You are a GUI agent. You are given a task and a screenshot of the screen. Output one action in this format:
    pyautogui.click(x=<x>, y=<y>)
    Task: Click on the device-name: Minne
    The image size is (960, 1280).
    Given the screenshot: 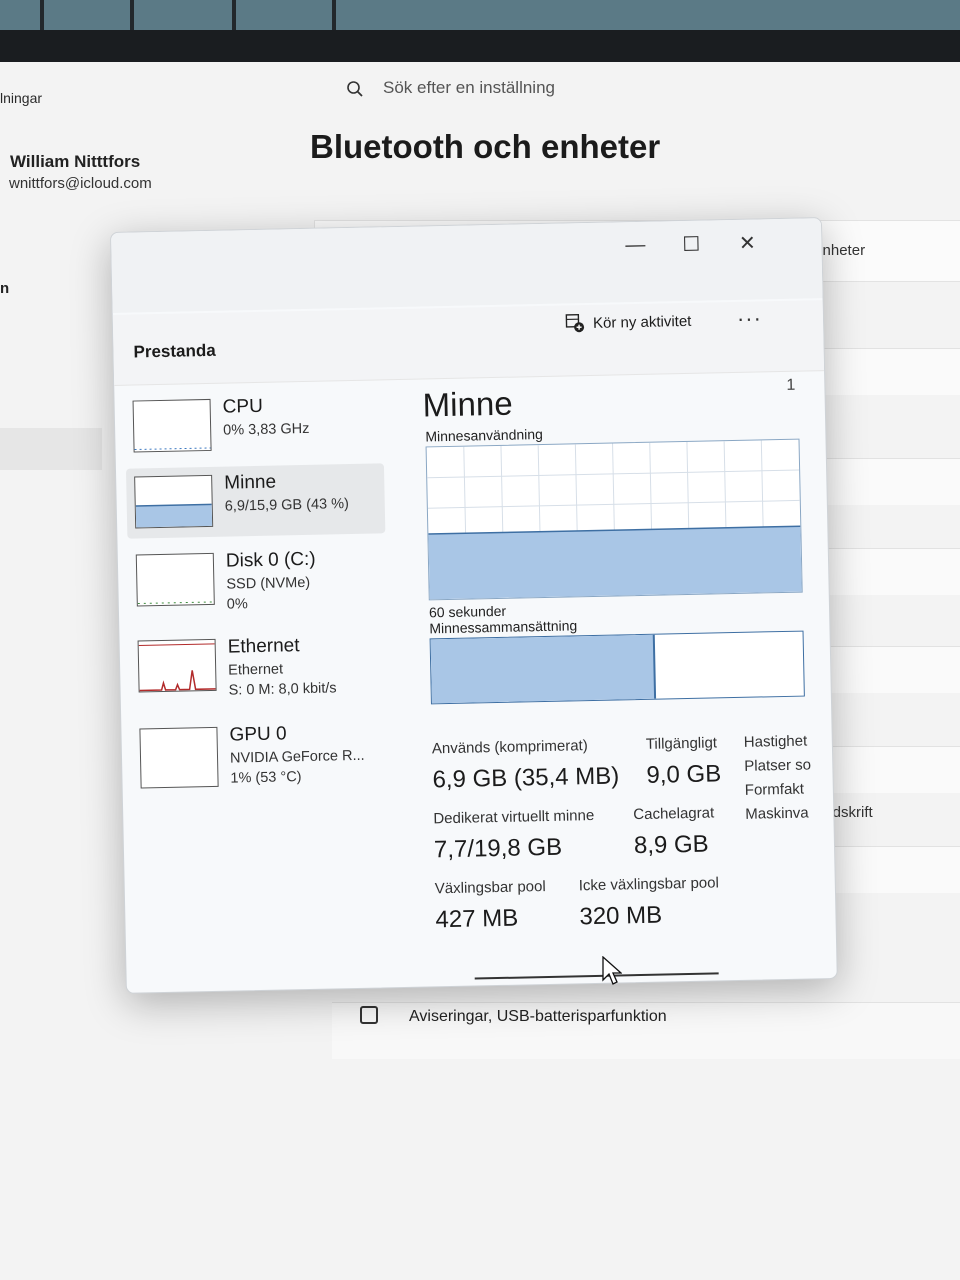 What is the action you would take?
    pyautogui.click(x=250, y=482)
    